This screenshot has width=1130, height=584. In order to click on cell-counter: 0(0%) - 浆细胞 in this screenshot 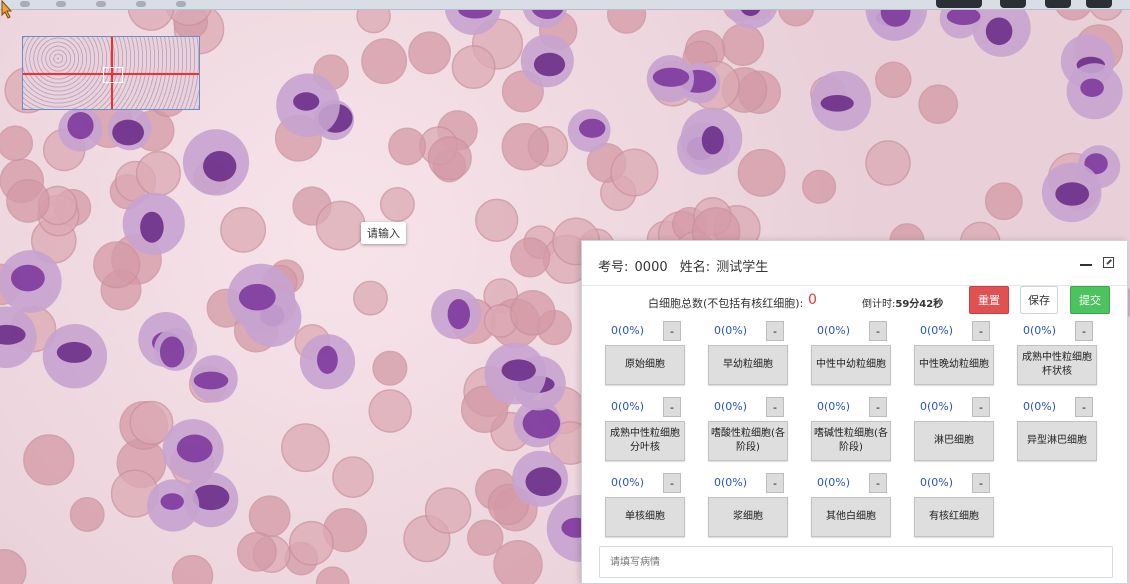, I will do `click(749, 507)`.